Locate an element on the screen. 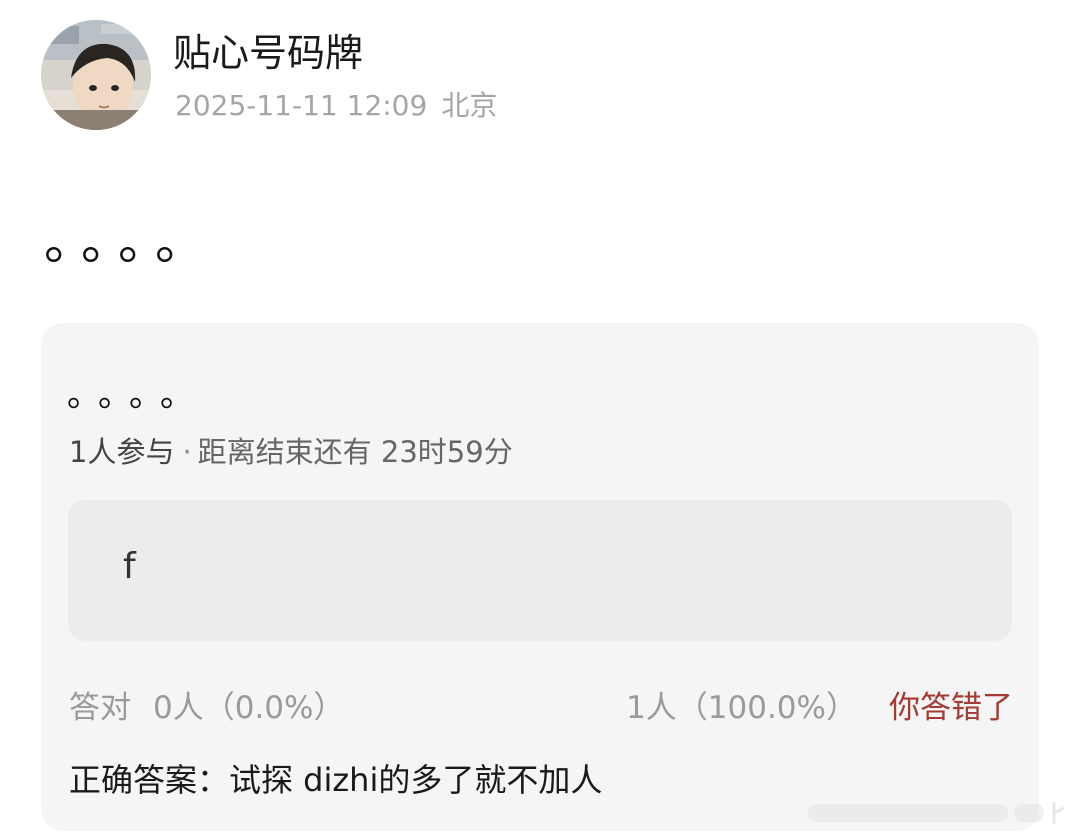 This screenshot has width=1080, height=839. avatar-image is located at coordinates (96, 75).